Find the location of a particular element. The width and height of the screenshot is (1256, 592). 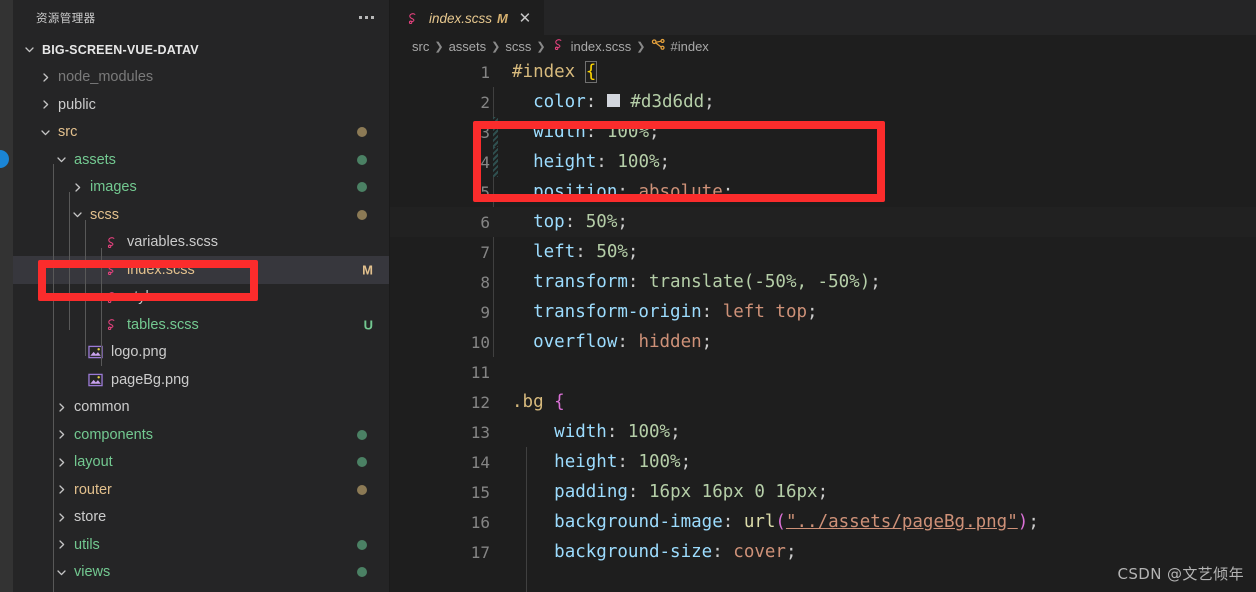

line-number: 17 is located at coordinates (480, 552).